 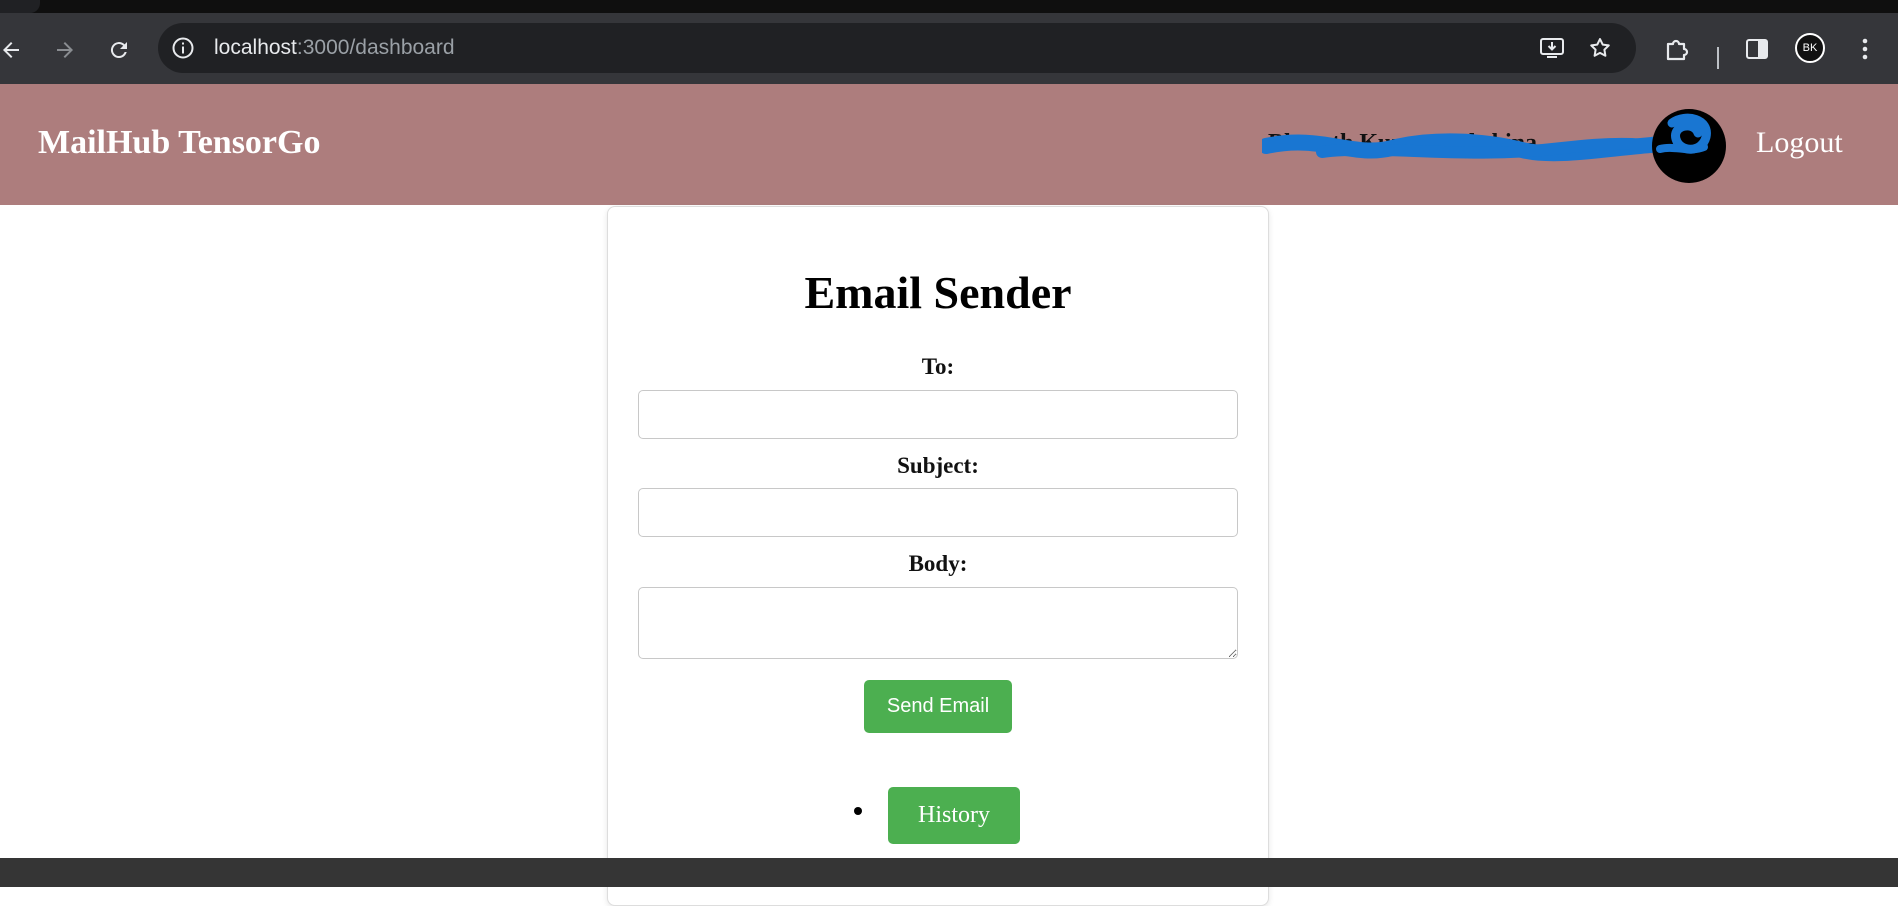 What do you see at coordinates (1799, 144) in the screenshot?
I see `logout-link: Logout` at bounding box center [1799, 144].